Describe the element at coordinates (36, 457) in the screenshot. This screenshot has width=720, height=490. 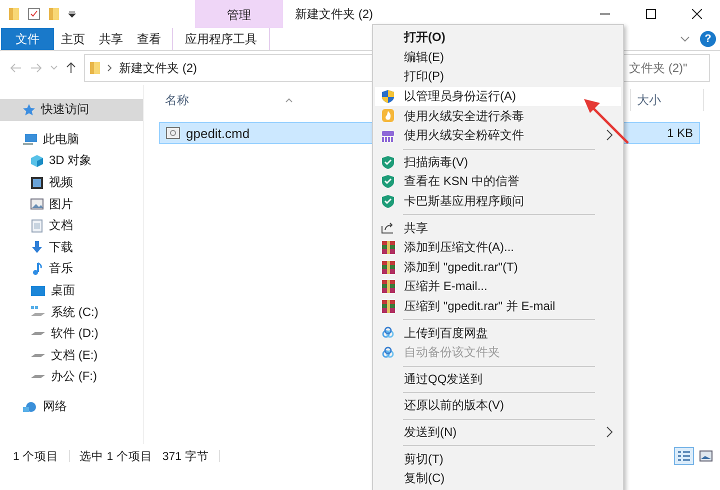
I see `status-text: 1 个项目` at that location.